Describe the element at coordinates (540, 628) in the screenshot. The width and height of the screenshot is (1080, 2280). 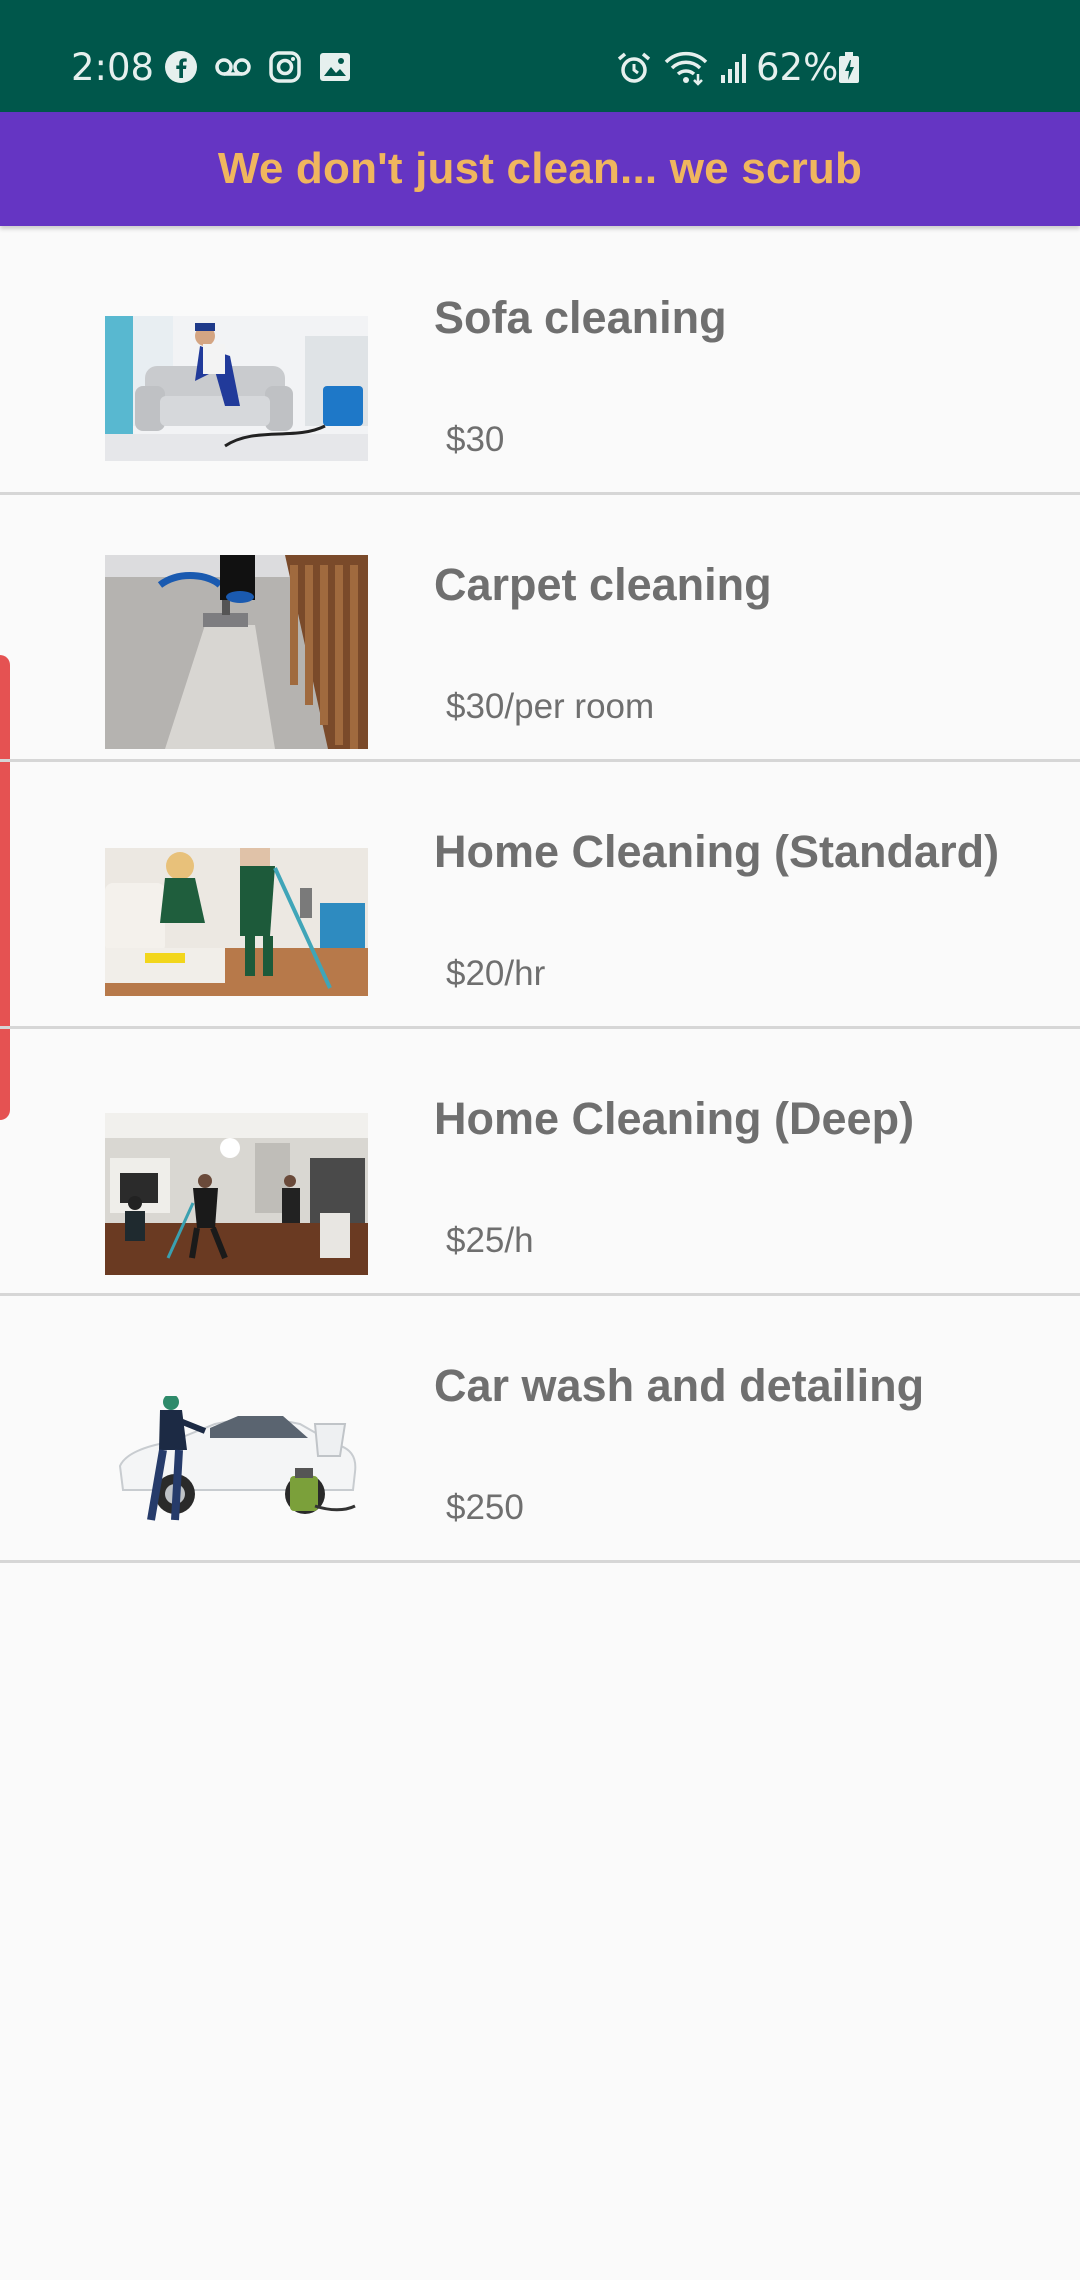
I see `list-item: Carpet cleaning $30/per room` at that location.